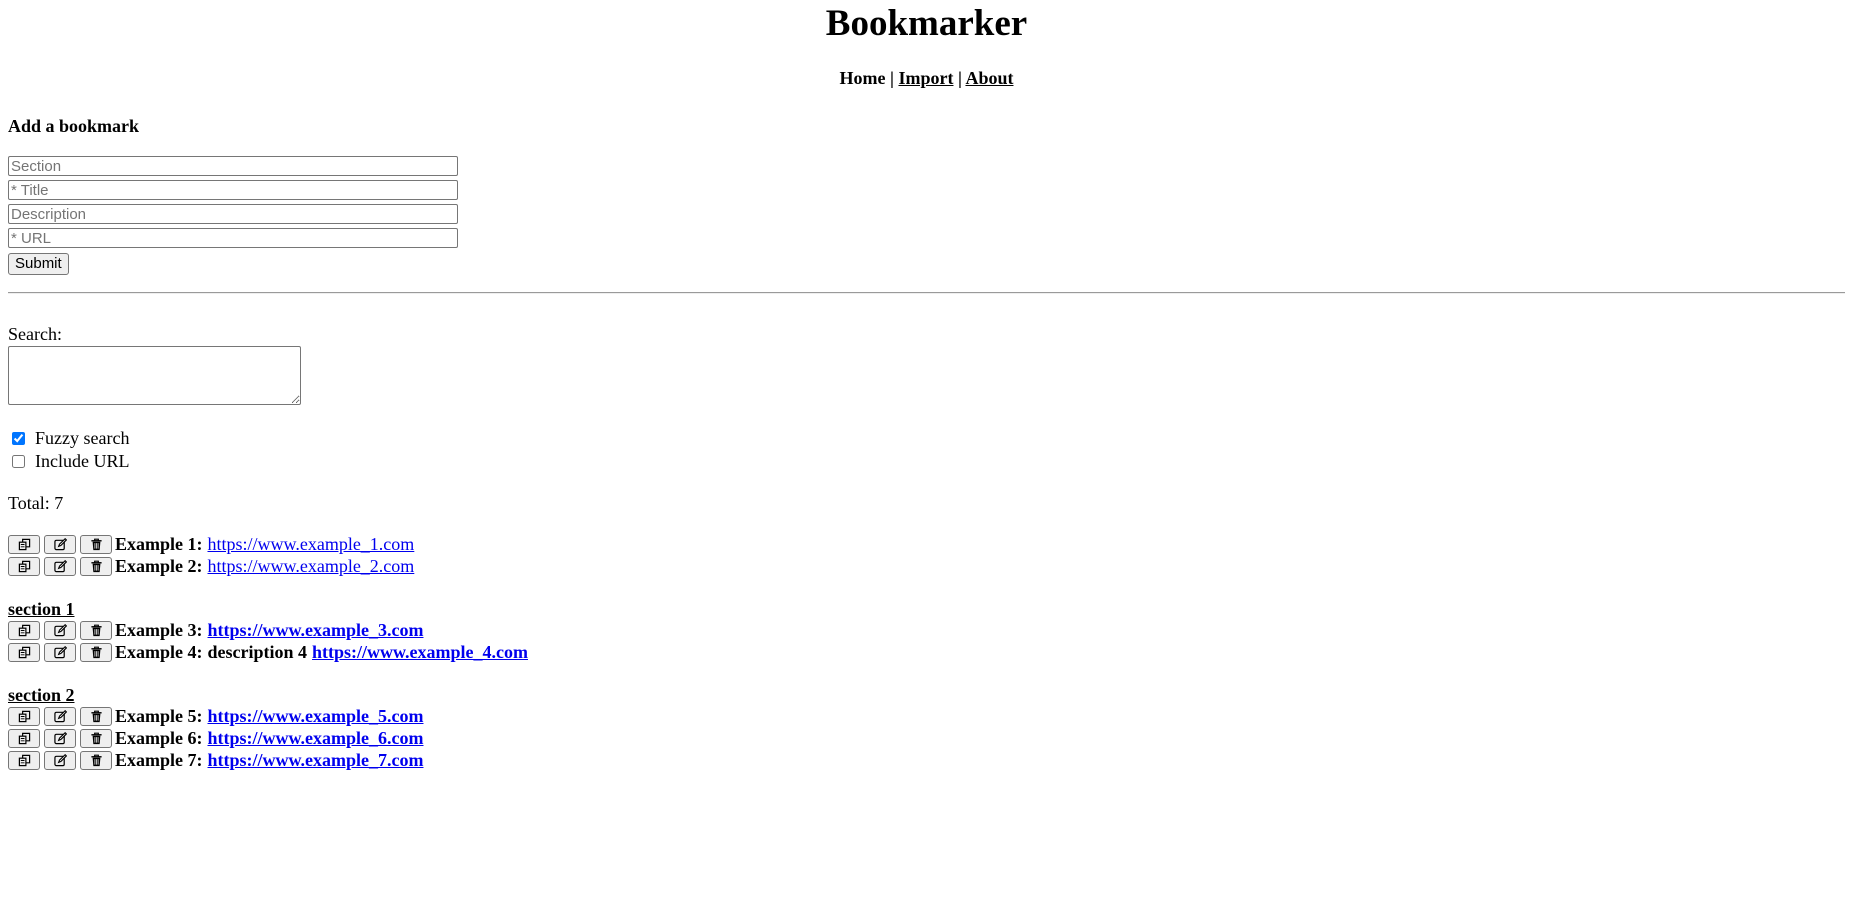  Describe the element at coordinates (420, 652) in the screenshot. I see `bookmark-link: https://www.example_4.com` at that location.